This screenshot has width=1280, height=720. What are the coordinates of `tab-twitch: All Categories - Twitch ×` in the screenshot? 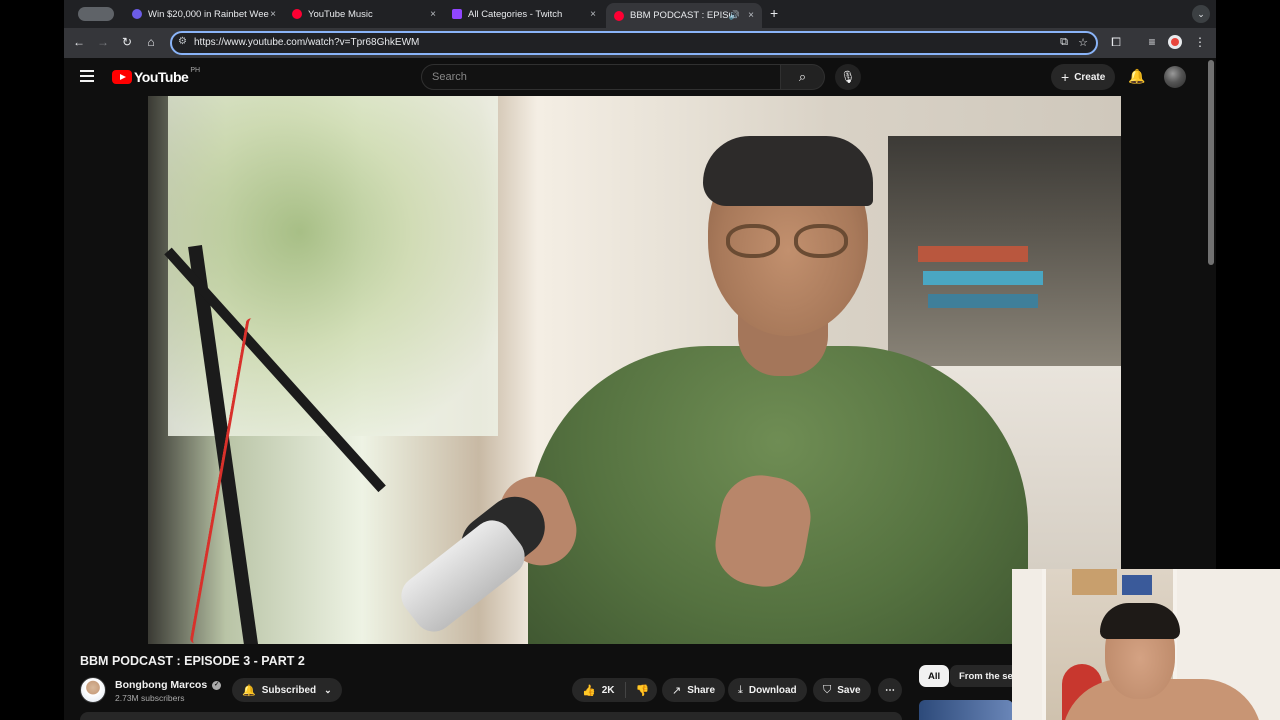 It's located at (524, 14).